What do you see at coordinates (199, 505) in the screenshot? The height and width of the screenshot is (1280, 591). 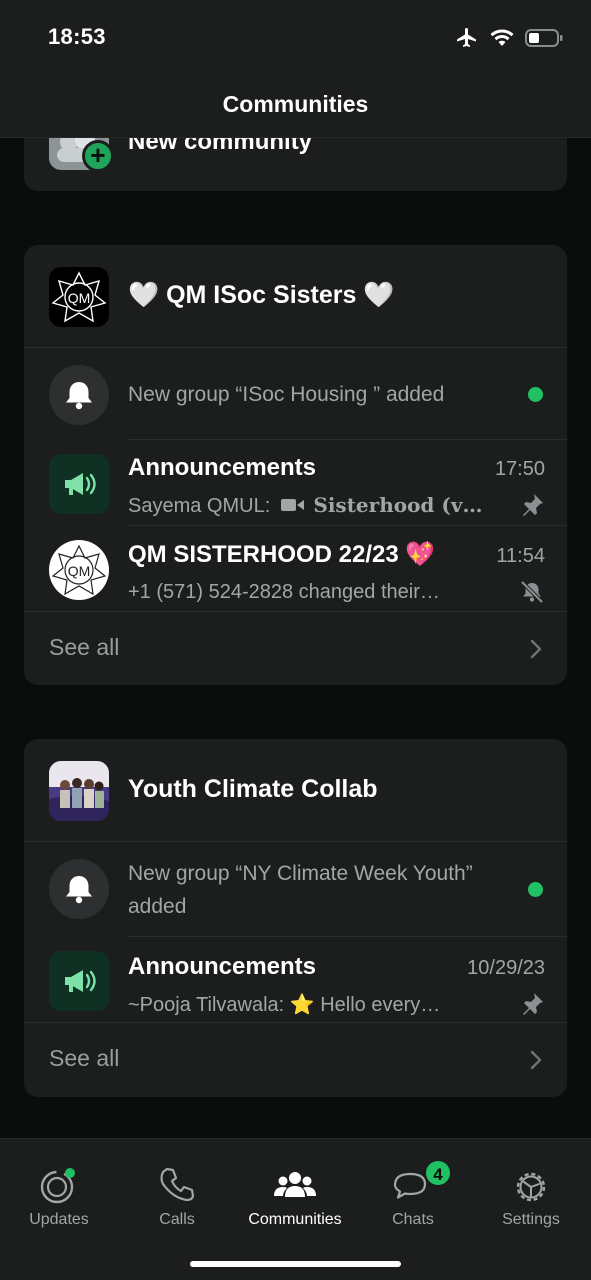 I see `preview-sender: Sayema QMUL:` at bounding box center [199, 505].